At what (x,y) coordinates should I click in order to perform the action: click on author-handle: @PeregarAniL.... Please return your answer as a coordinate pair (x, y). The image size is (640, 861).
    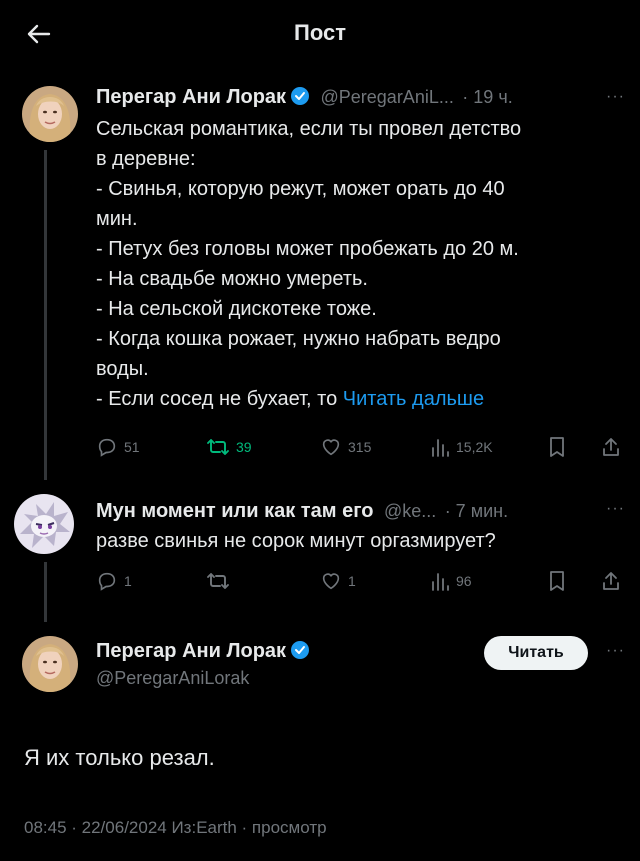
    Looking at the image, I should click on (387, 97).